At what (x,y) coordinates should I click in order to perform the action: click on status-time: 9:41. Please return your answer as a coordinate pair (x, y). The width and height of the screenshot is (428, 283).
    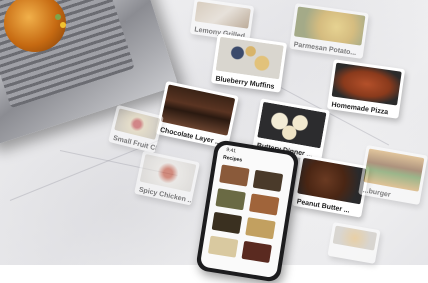
    Looking at the image, I should click on (231, 150).